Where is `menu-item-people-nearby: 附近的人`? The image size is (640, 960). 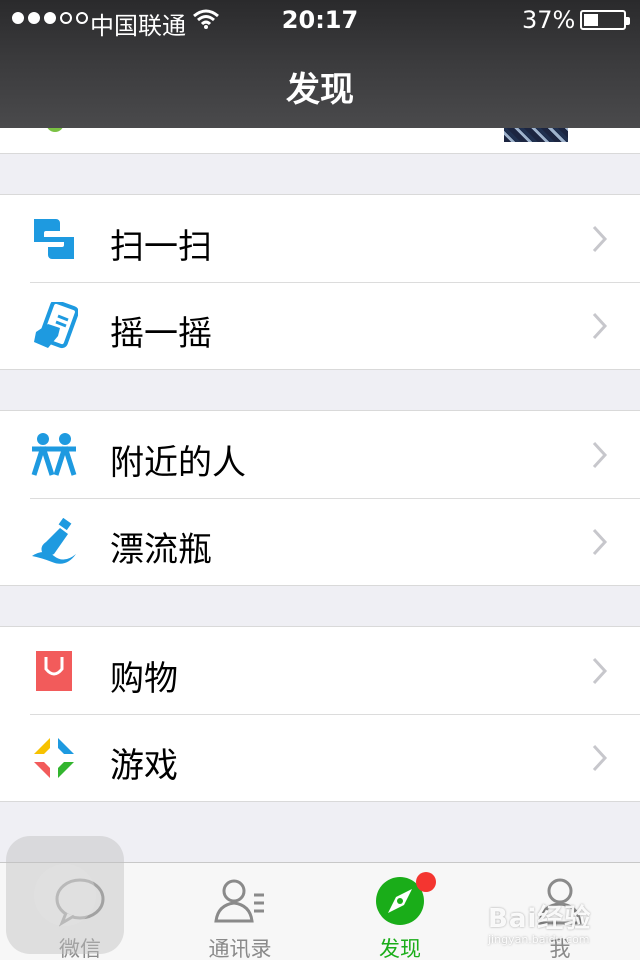
menu-item-people-nearby: 附近的人 is located at coordinates (320, 454).